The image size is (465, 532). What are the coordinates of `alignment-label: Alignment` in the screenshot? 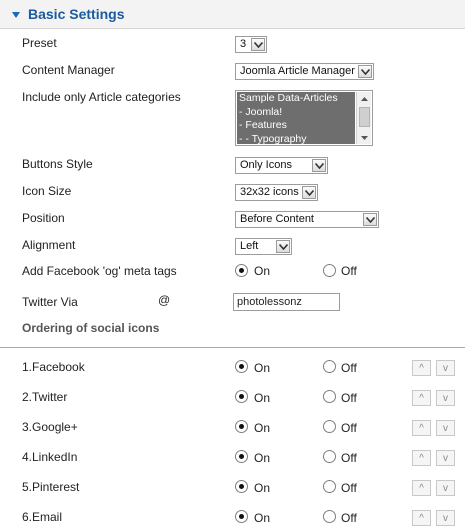 It's located at (49, 245).